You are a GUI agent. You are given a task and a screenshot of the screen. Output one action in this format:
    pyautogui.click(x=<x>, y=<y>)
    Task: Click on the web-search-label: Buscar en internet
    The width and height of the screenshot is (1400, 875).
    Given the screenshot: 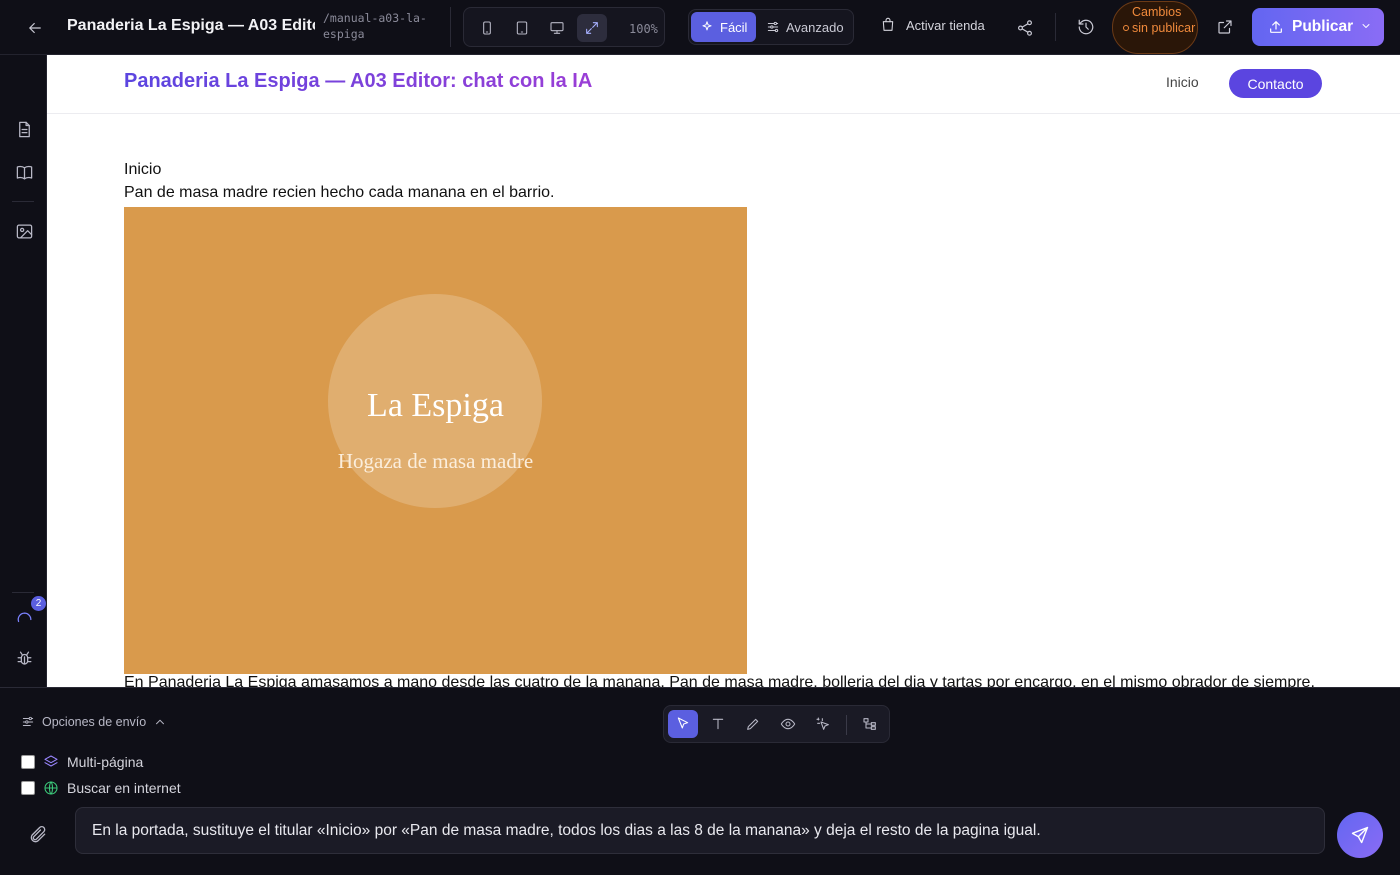 What is the action you would take?
    pyautogui.click(x=124, y=788)
    